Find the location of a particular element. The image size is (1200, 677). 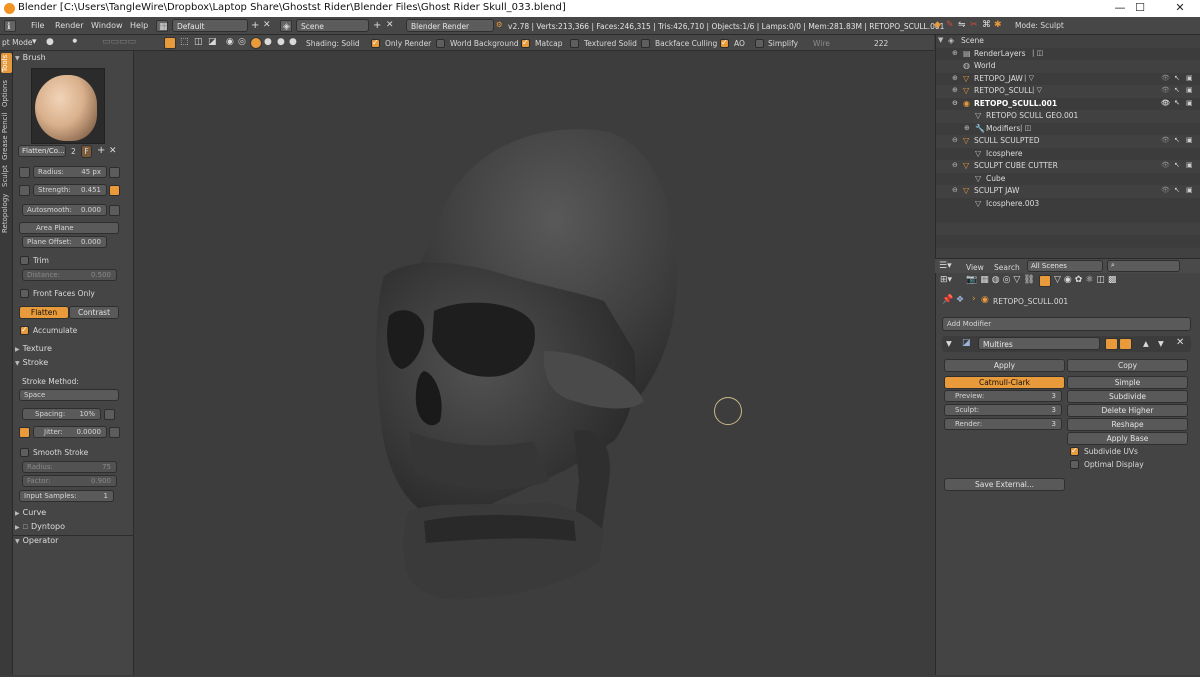

curve-section-header: ▶ Curve is located at coordinates (72, 514).